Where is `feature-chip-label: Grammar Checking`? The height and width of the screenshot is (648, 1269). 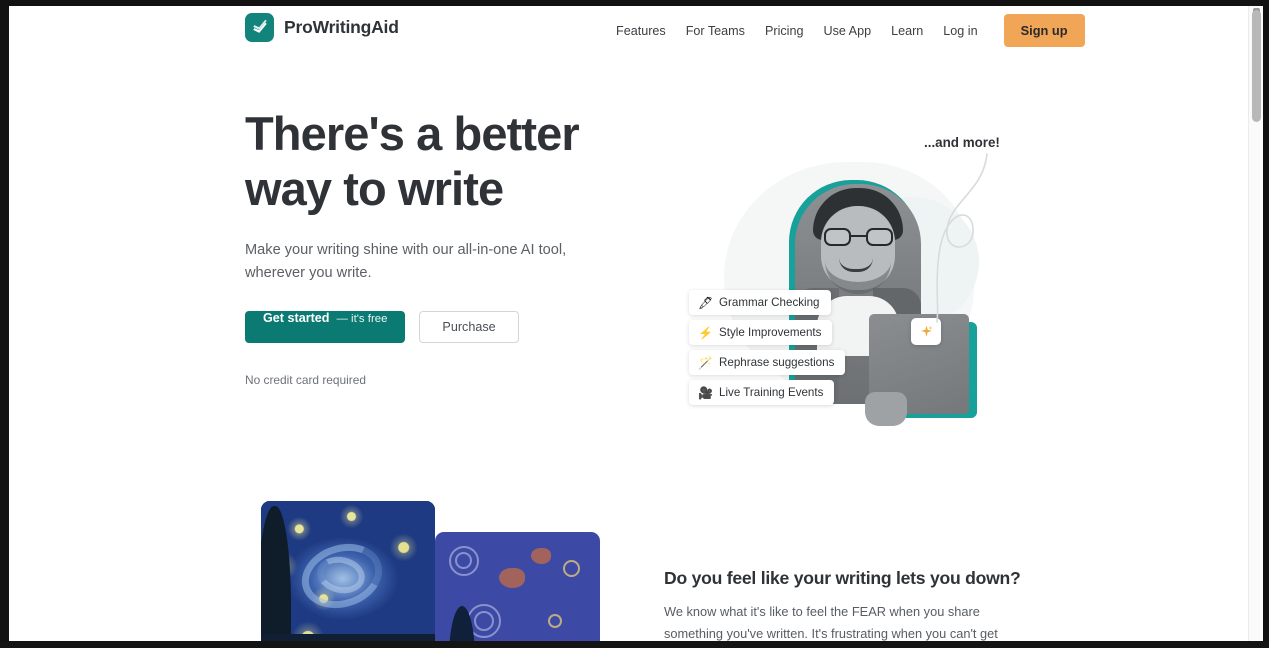 feature-chip-label: Grammar Checking is located at coordinates (769, 302).